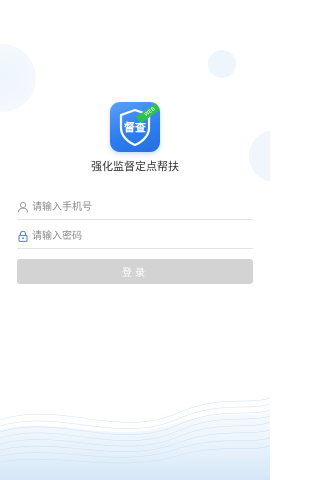 The height and width of the screenshot is (480, 320). Describe the element at coordinates (139, 236) in the screenshot. I see `password-input` at that location.